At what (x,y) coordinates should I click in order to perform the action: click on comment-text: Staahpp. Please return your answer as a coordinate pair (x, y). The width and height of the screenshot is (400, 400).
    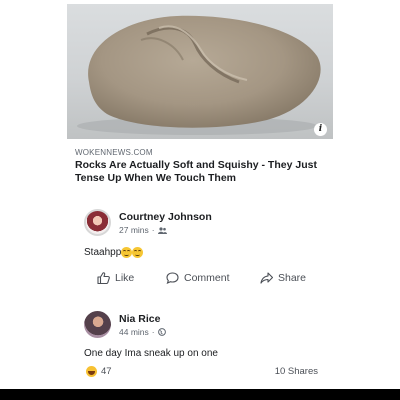
    Looking at the image, I should click on (103, 252).